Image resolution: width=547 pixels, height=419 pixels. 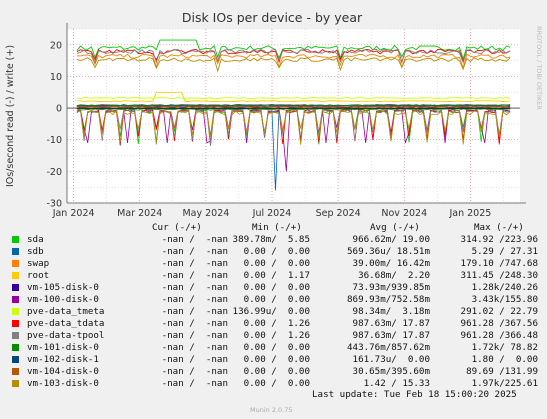 I want to click on legend-avg: 1.42 / 15.33, so click(x=396, y=383).